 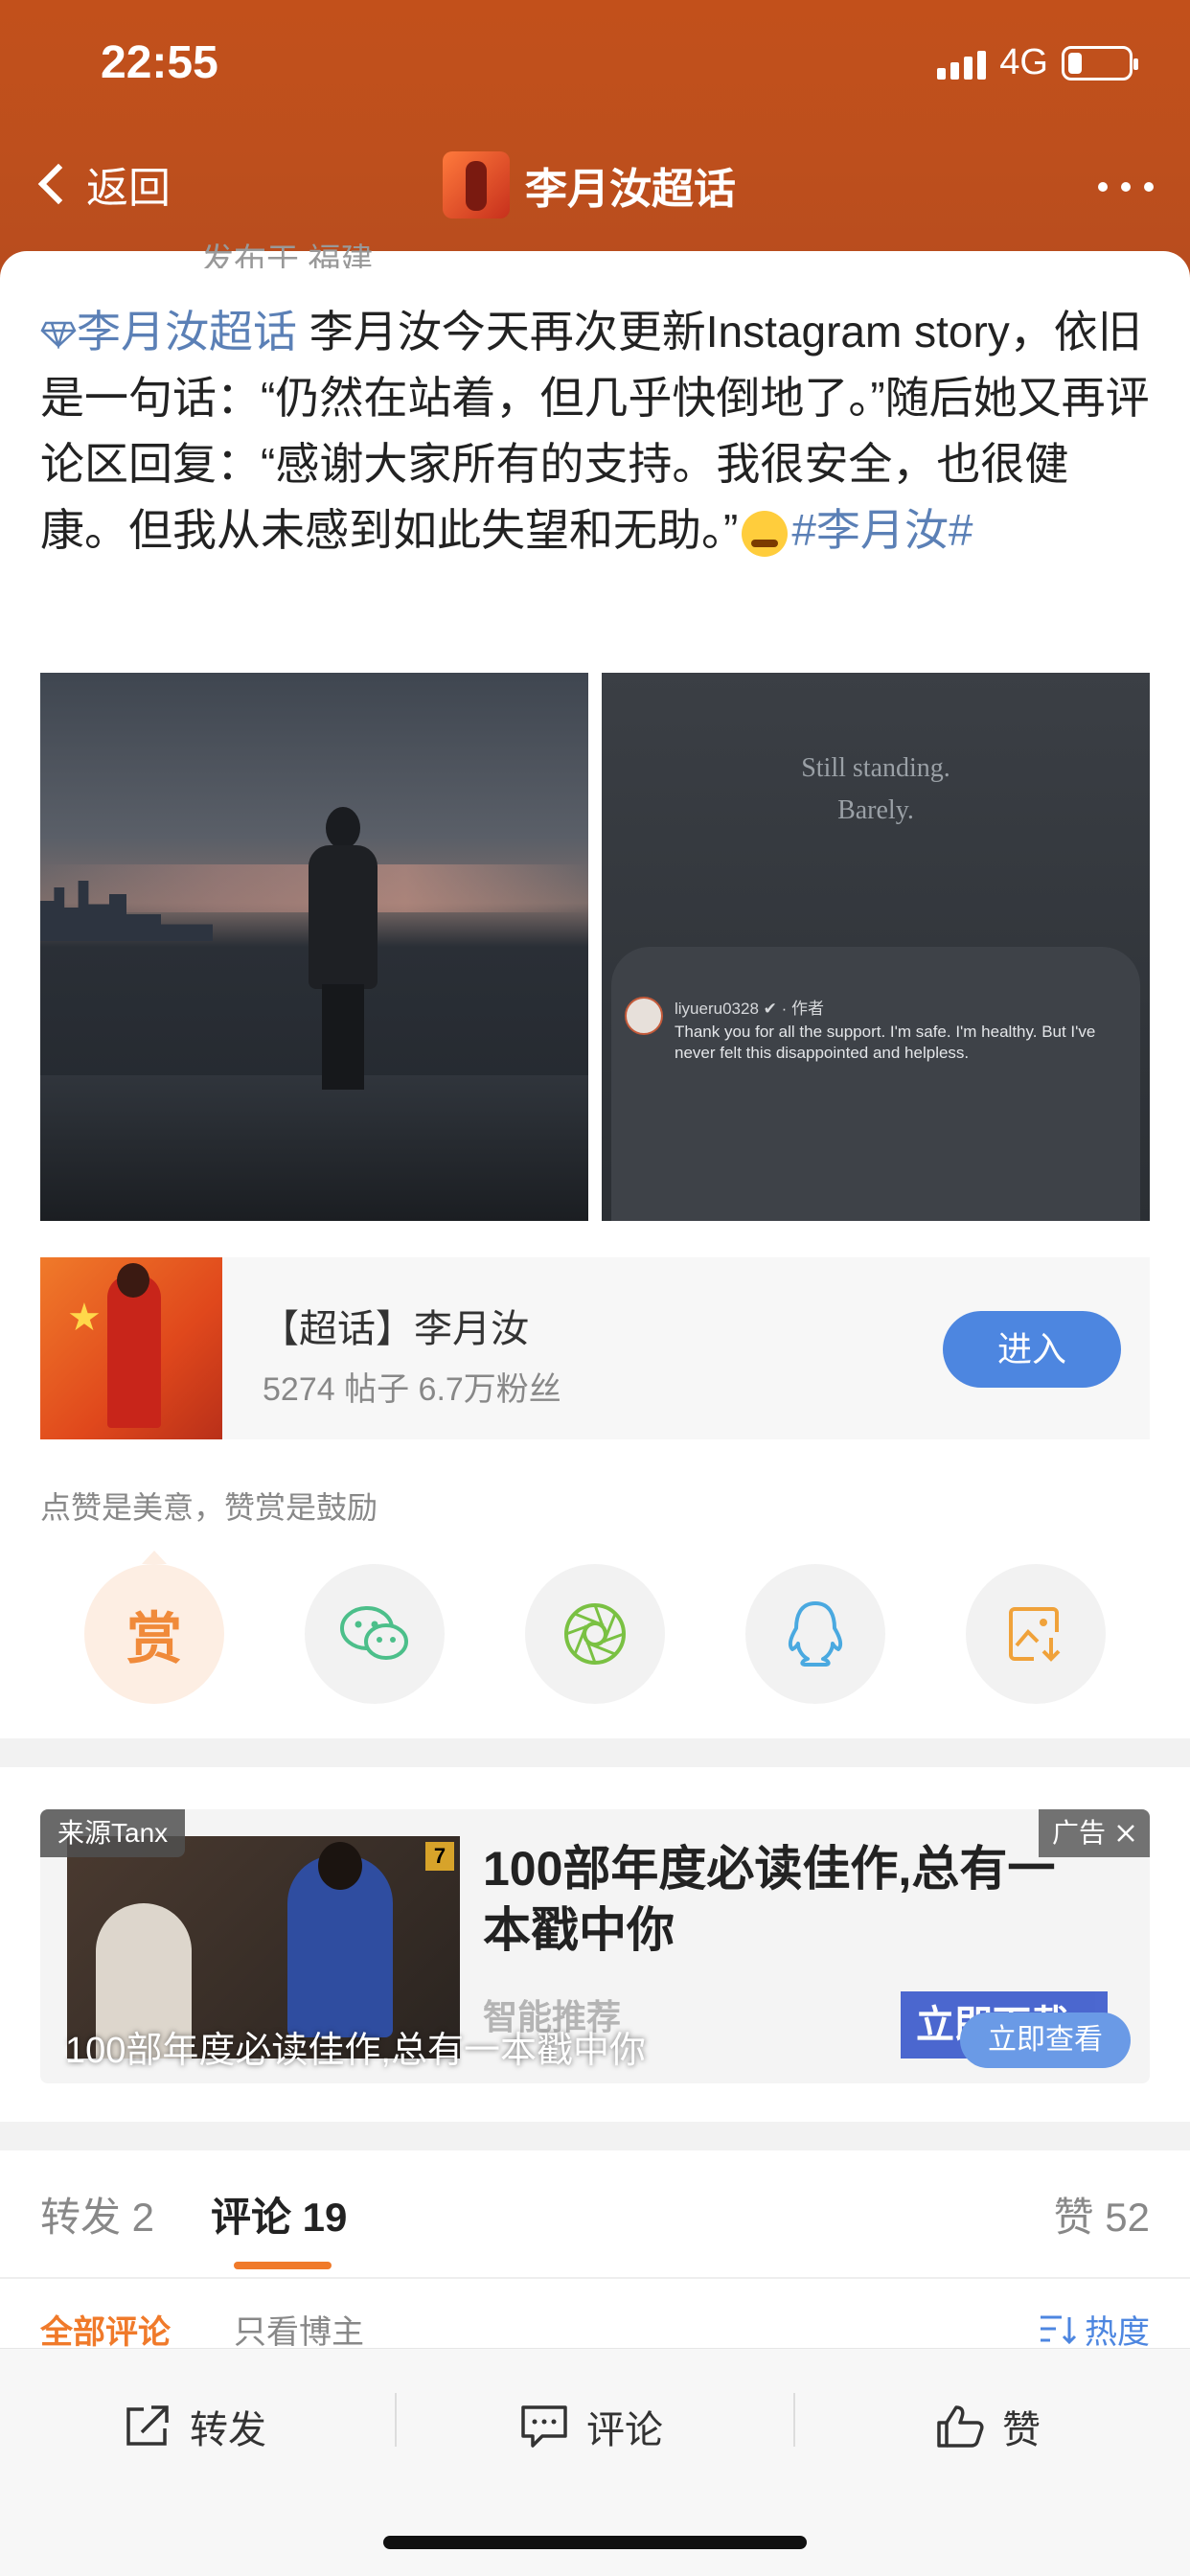 I want to click on status-indicators: 4G, so click(x=1038, y=63).